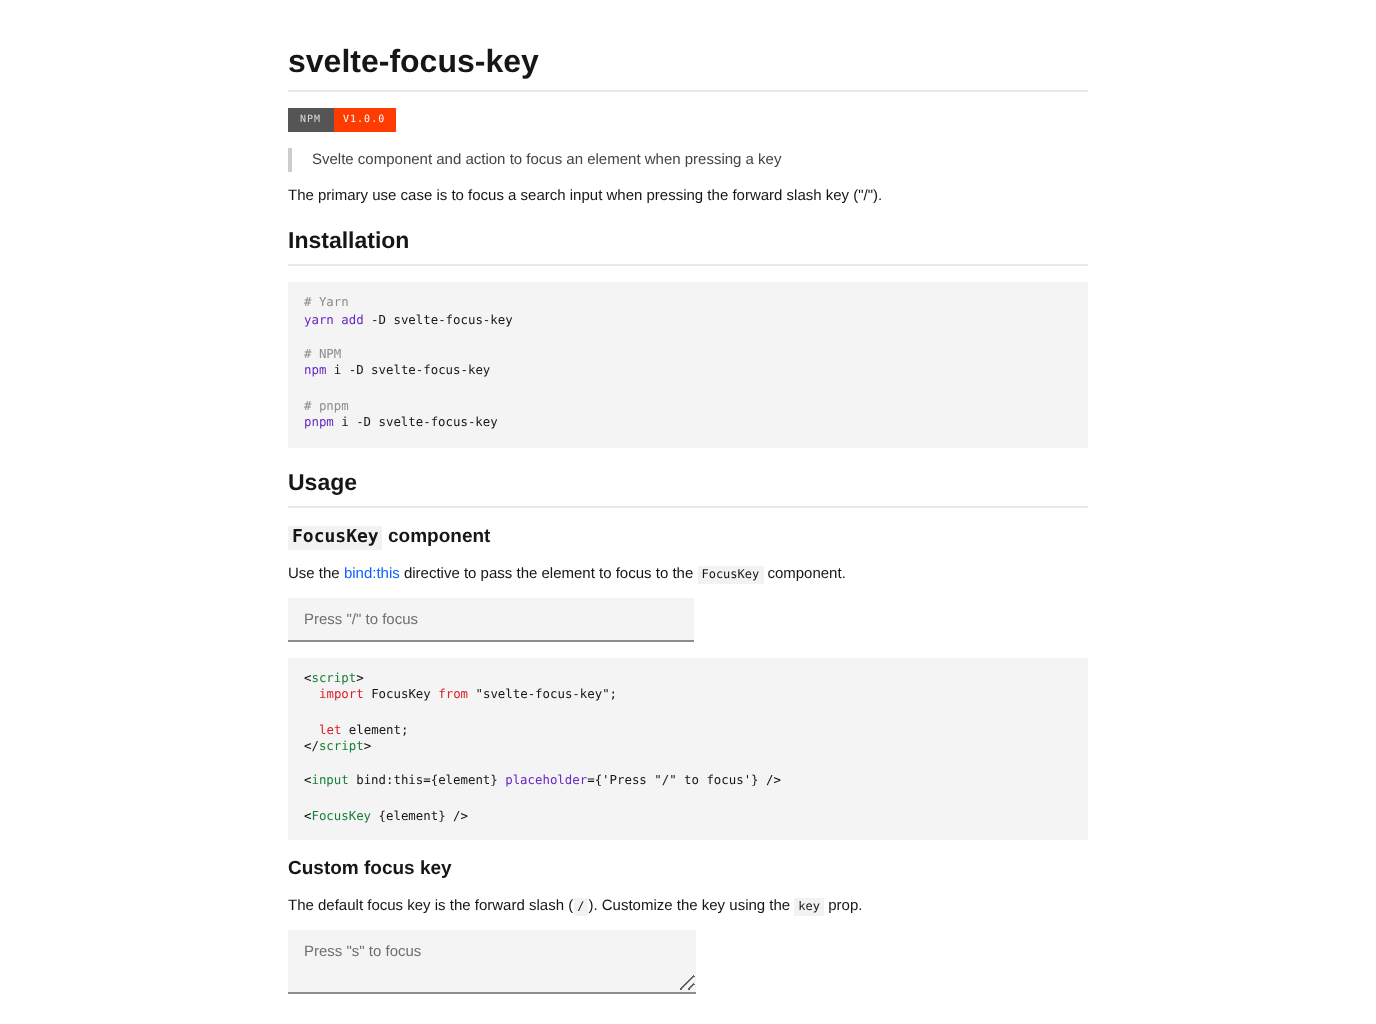 This screenshot has height=1024, width=1376. I want to click on section-heading: Installation, so click(688, 247).